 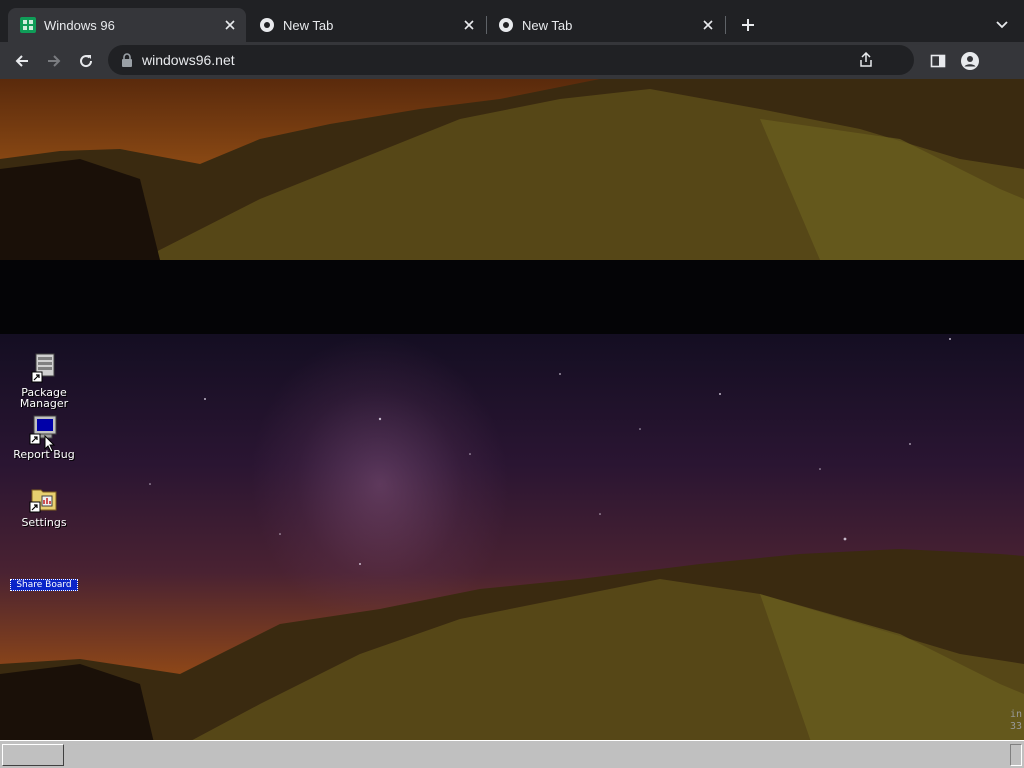 I want to click on start-button, so click(x=33, y=755).